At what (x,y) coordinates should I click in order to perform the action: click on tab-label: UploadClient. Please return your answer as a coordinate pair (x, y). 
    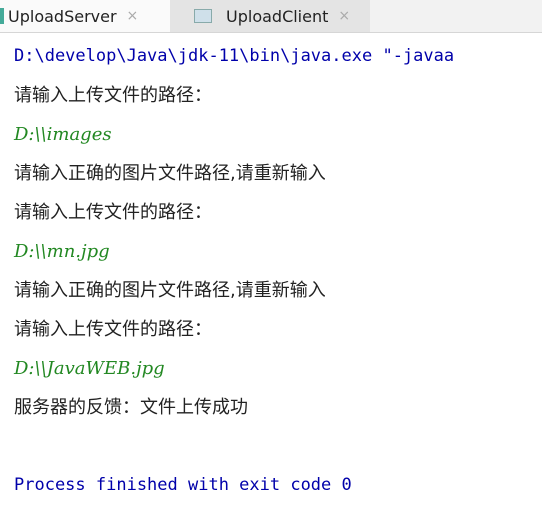
    Looking at the image, I should click on (277, 16).